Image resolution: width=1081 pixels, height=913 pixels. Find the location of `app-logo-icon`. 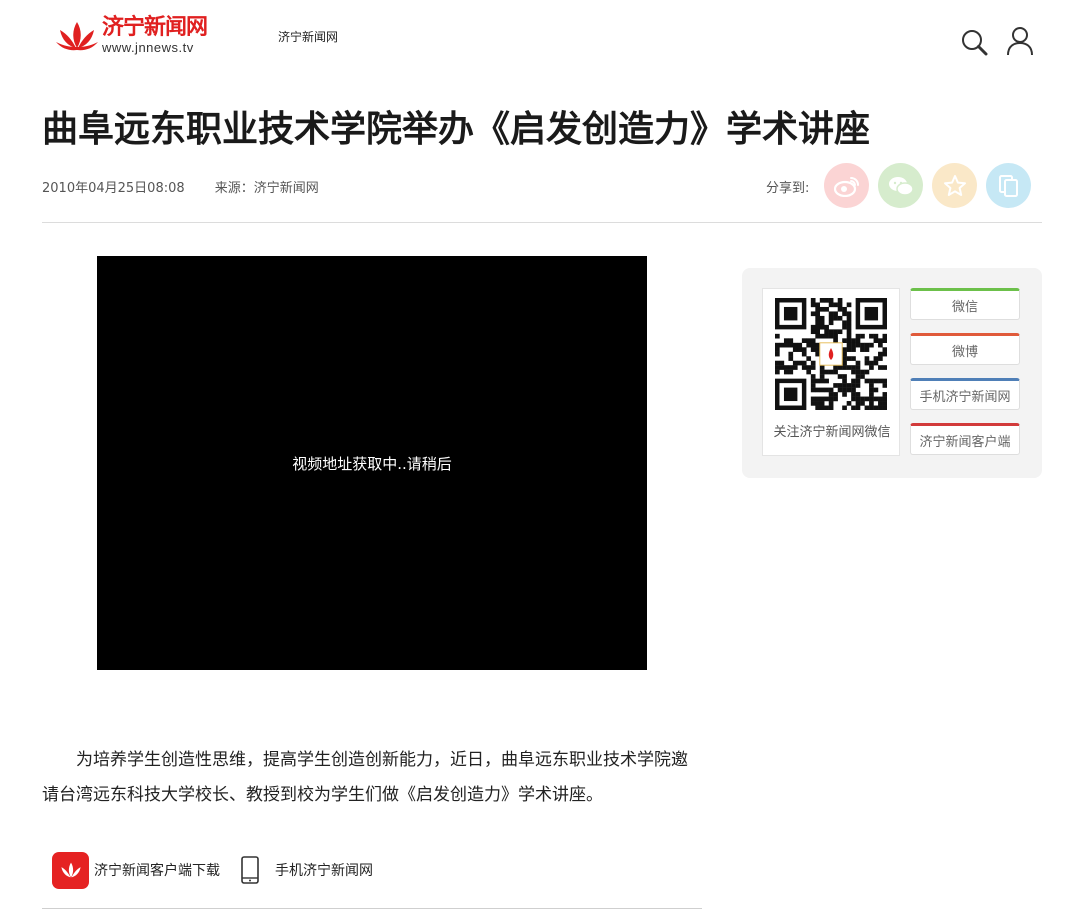

app-logo-icon is located at coordinates (70, 870).